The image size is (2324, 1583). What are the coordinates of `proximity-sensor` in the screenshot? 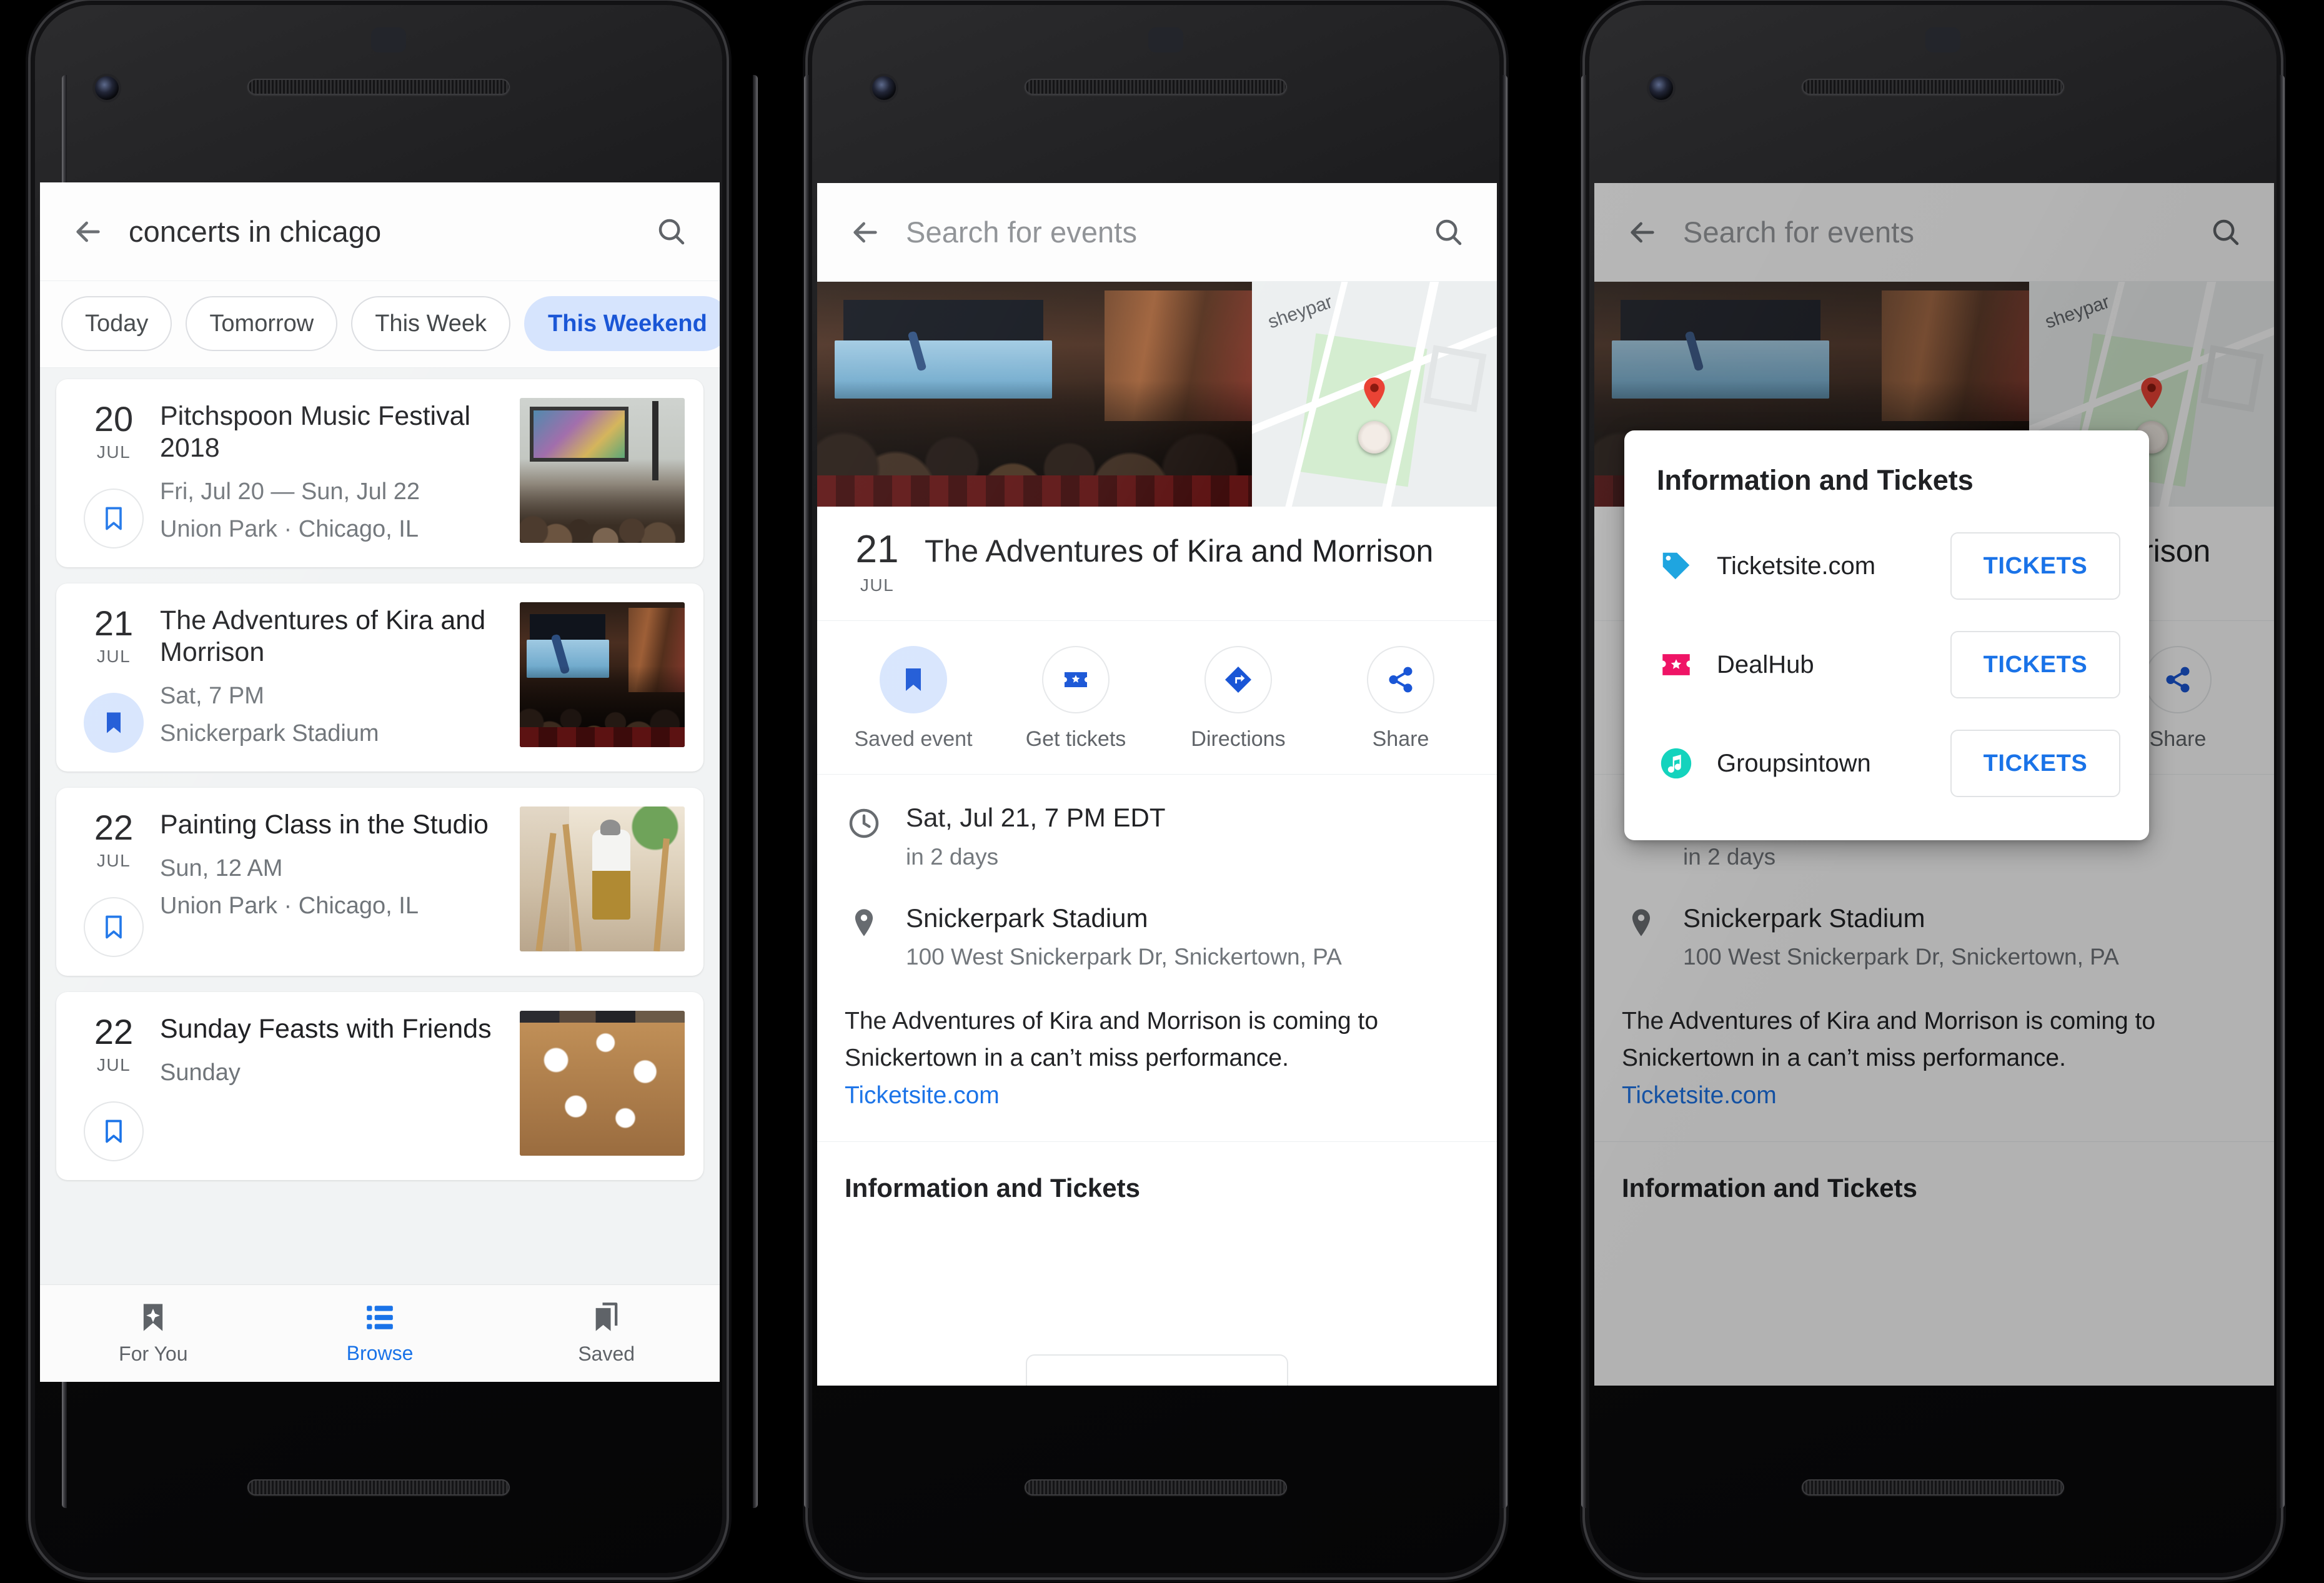 It's located at (1943, 40).